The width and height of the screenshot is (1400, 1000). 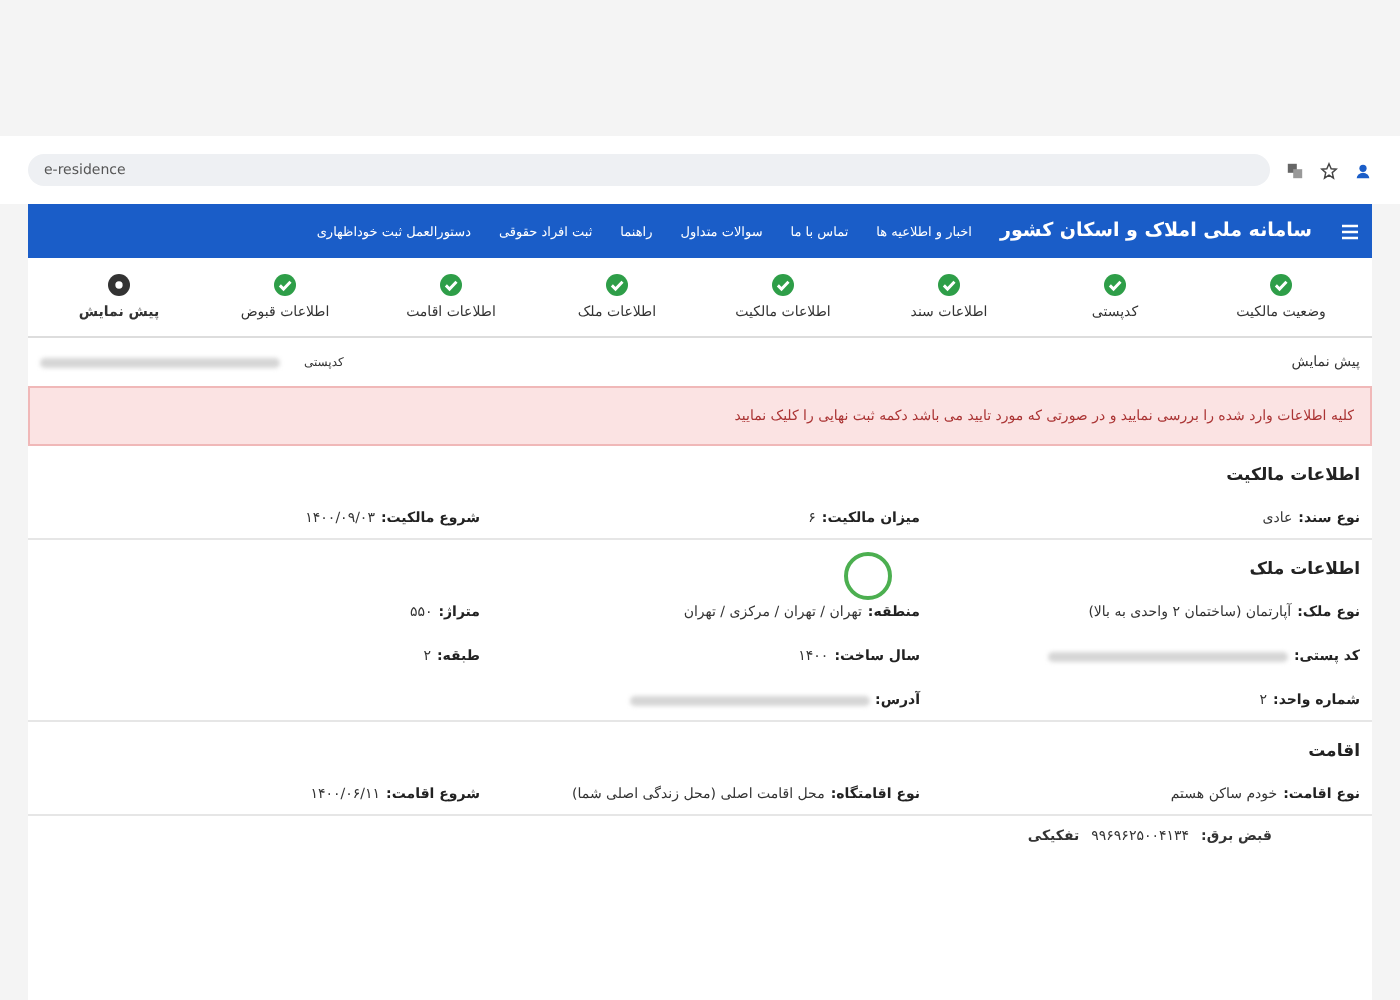 What do you see at coordinates (868, 576) in the screenshot?
I see `cursor-highlight` at bounding box center [868, 576].